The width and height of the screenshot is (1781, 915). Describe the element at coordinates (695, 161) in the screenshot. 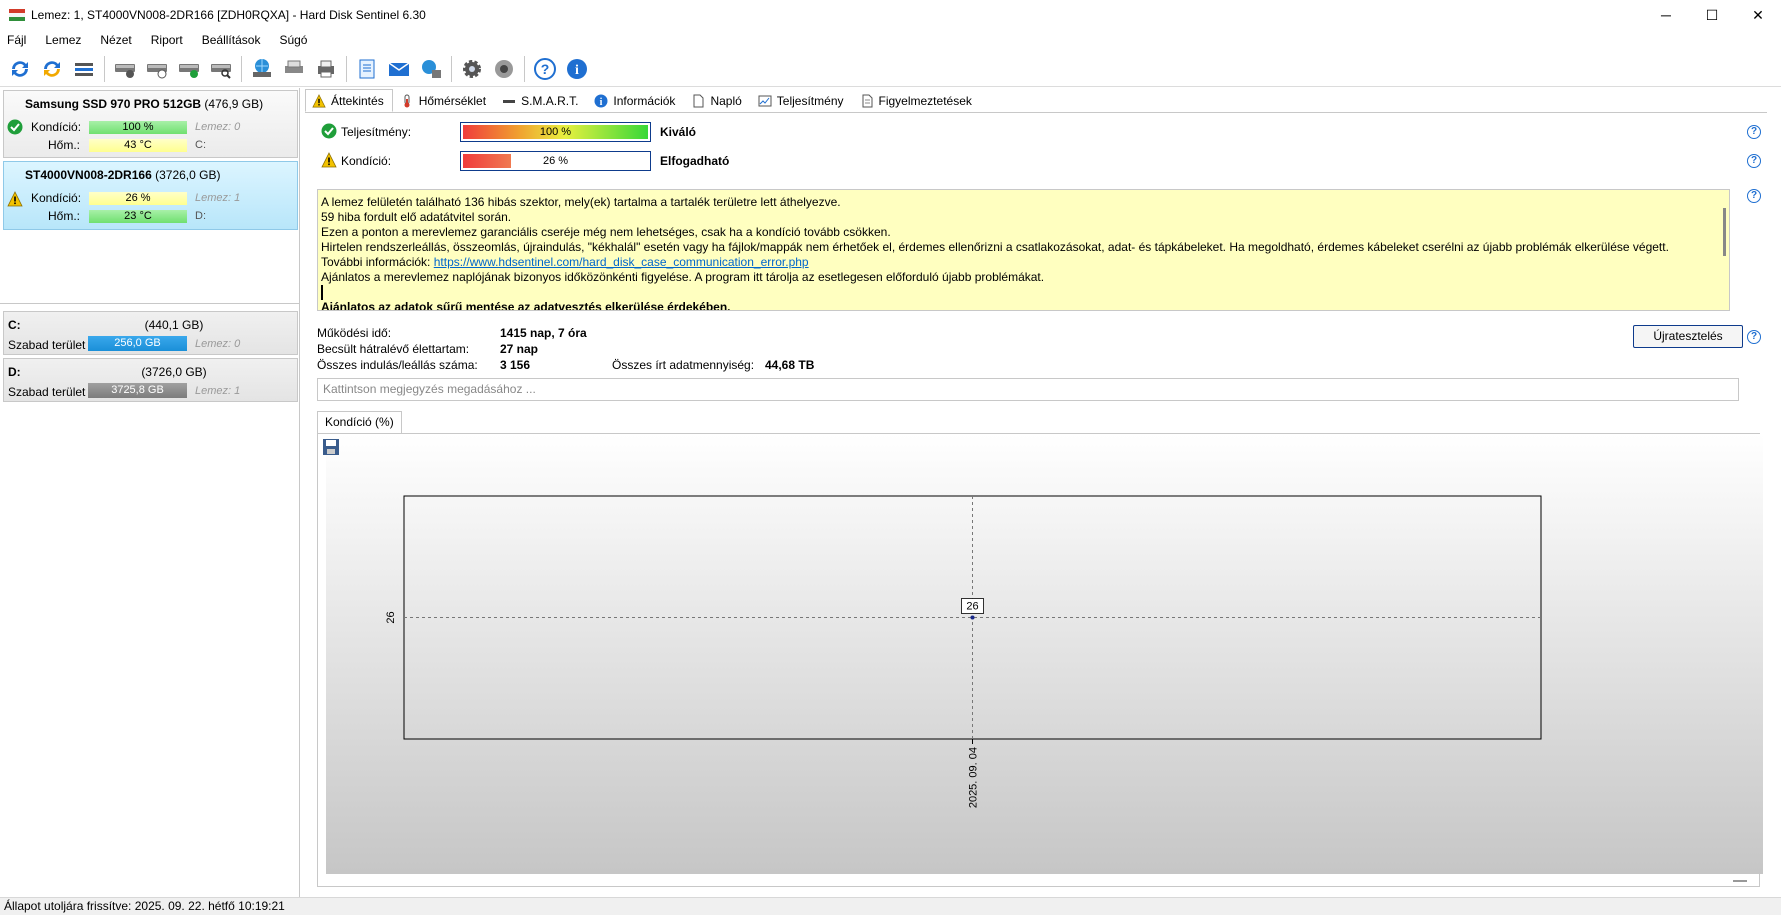

I see `condition-rating: Elfogadható` at that location.